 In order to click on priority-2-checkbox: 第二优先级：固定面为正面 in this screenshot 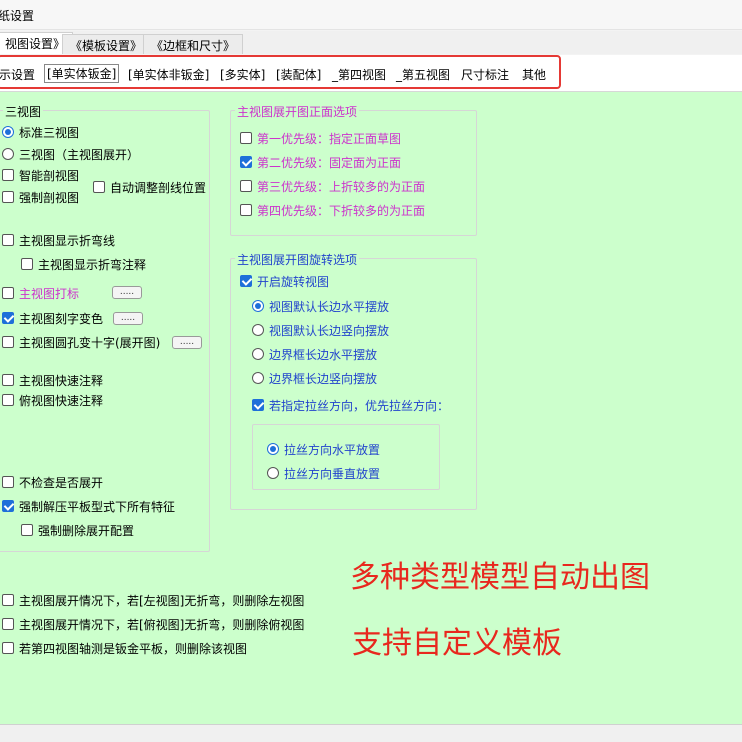, I will do `click(320, 162)`.